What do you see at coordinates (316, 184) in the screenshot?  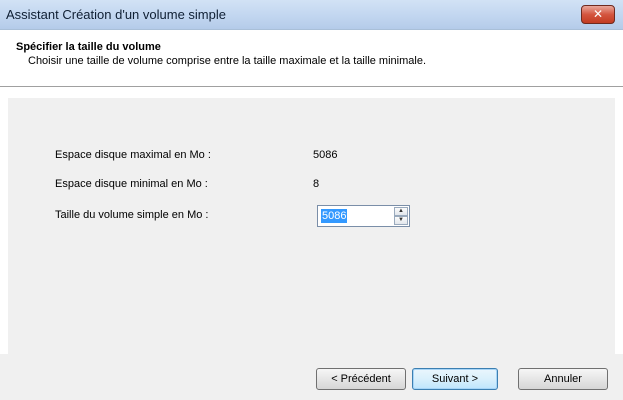 I see `min-space-value: 8` at bounding box center [316, 184].